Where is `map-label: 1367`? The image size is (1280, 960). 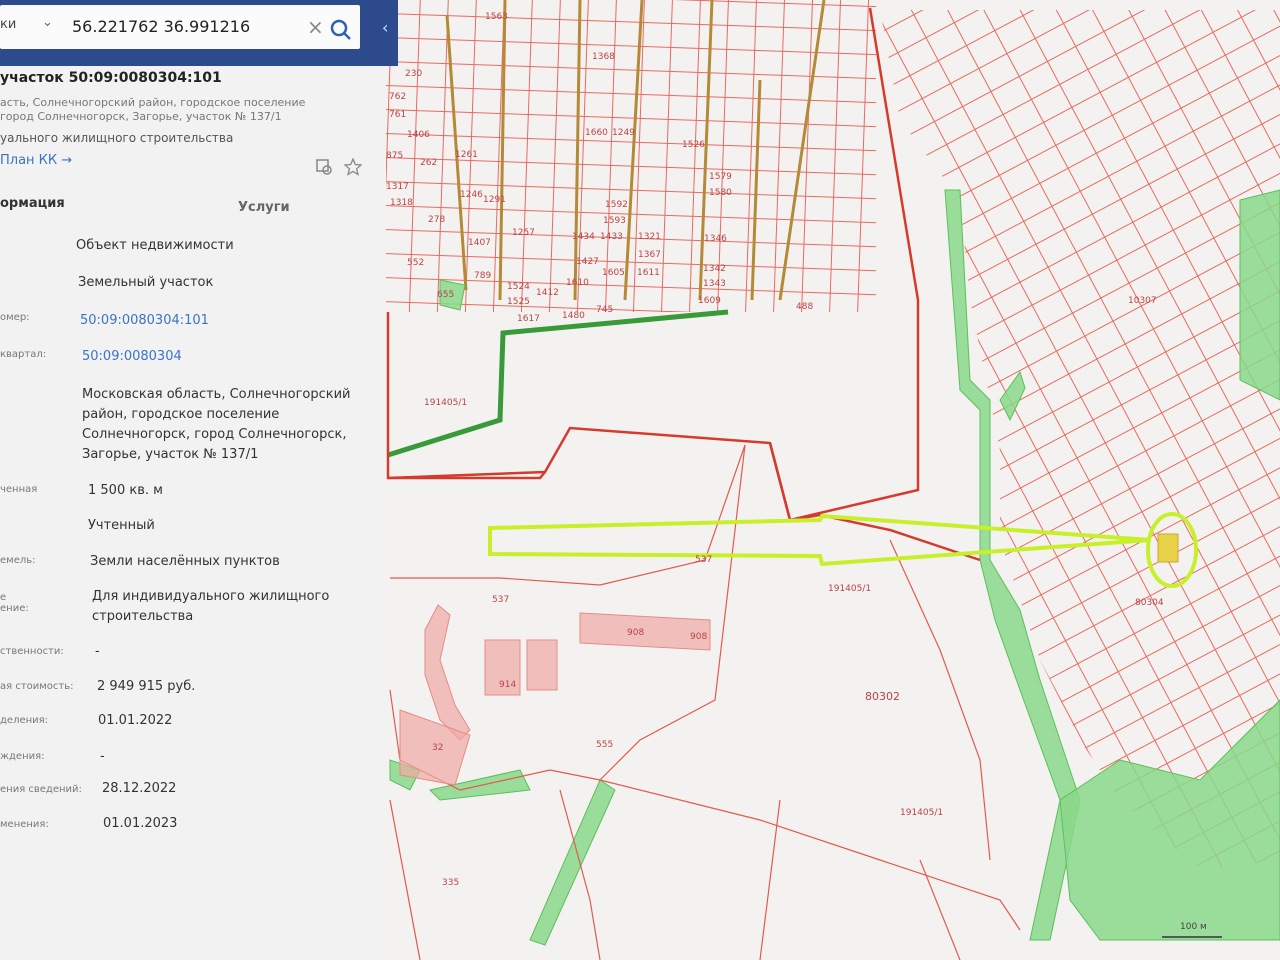
map-label: 1367 is located at coordinates (649, 255).